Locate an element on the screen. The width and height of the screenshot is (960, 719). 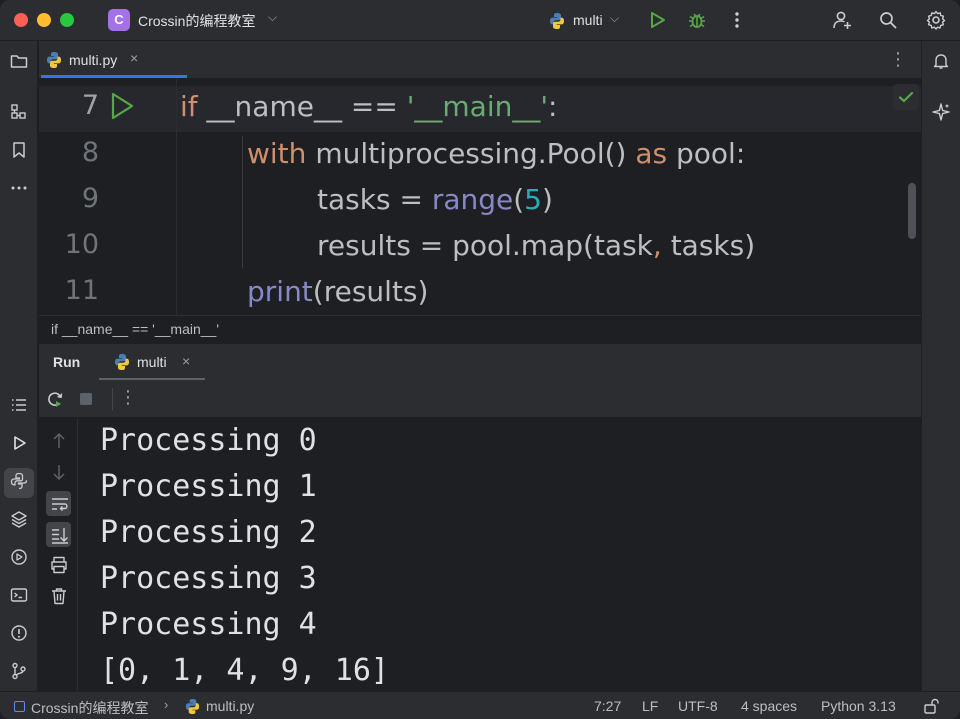
tab-multi-py: multi.py × is located at coordinates (114, 59).